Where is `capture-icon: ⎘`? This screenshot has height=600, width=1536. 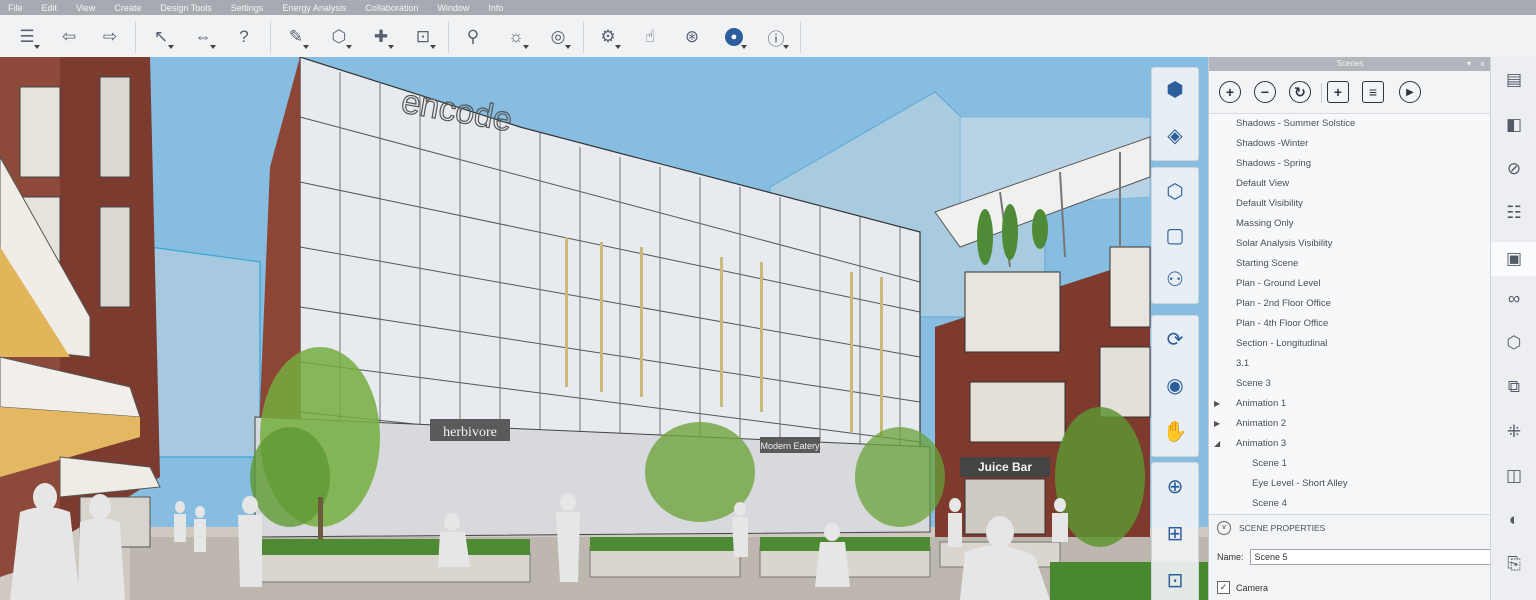 capture-icon: ⎘ is located at coordinates (1514, 564).